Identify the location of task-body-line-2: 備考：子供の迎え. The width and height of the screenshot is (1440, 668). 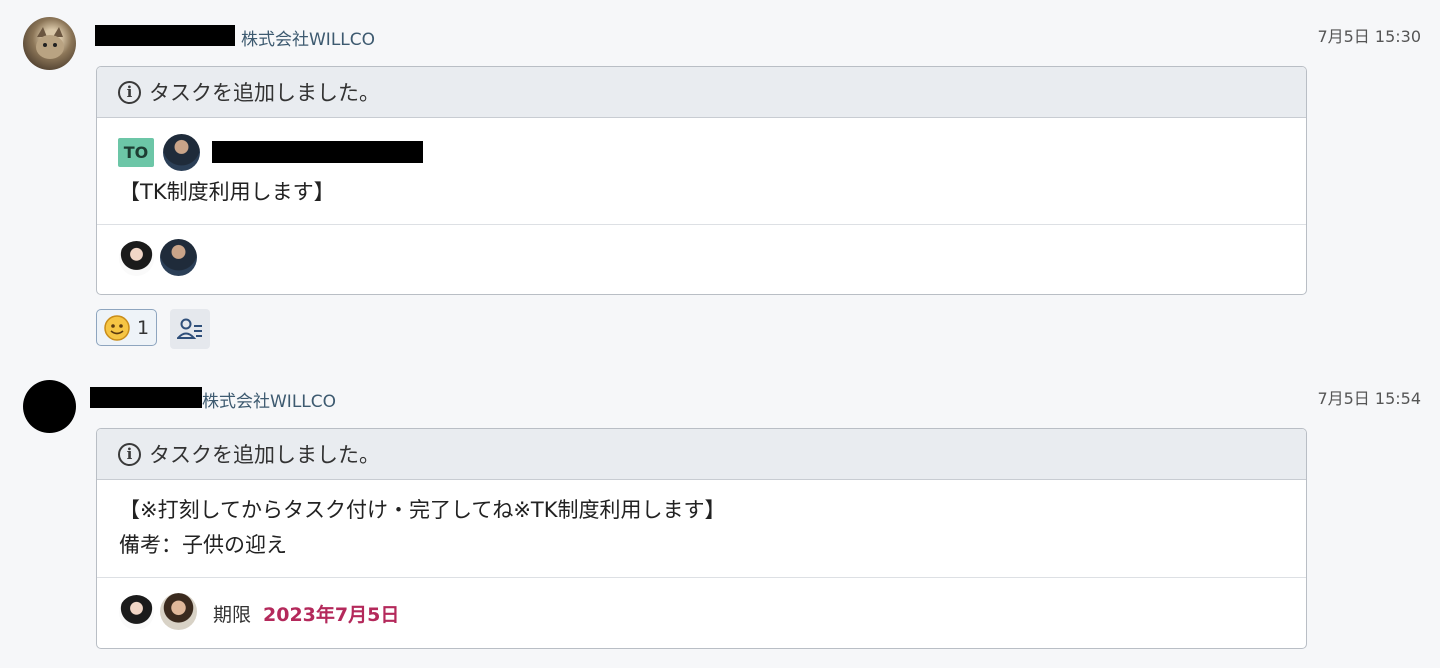
(203, 545).